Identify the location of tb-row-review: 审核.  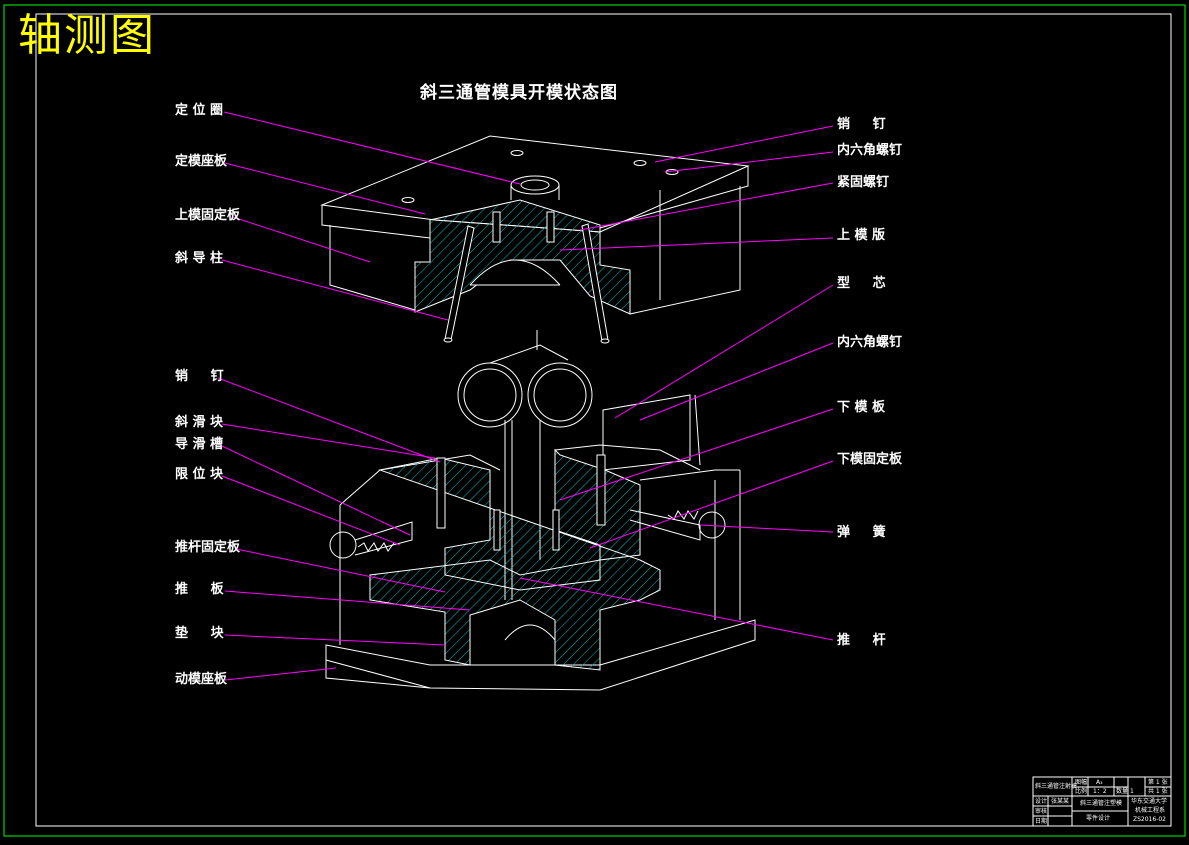
(1041, 811).